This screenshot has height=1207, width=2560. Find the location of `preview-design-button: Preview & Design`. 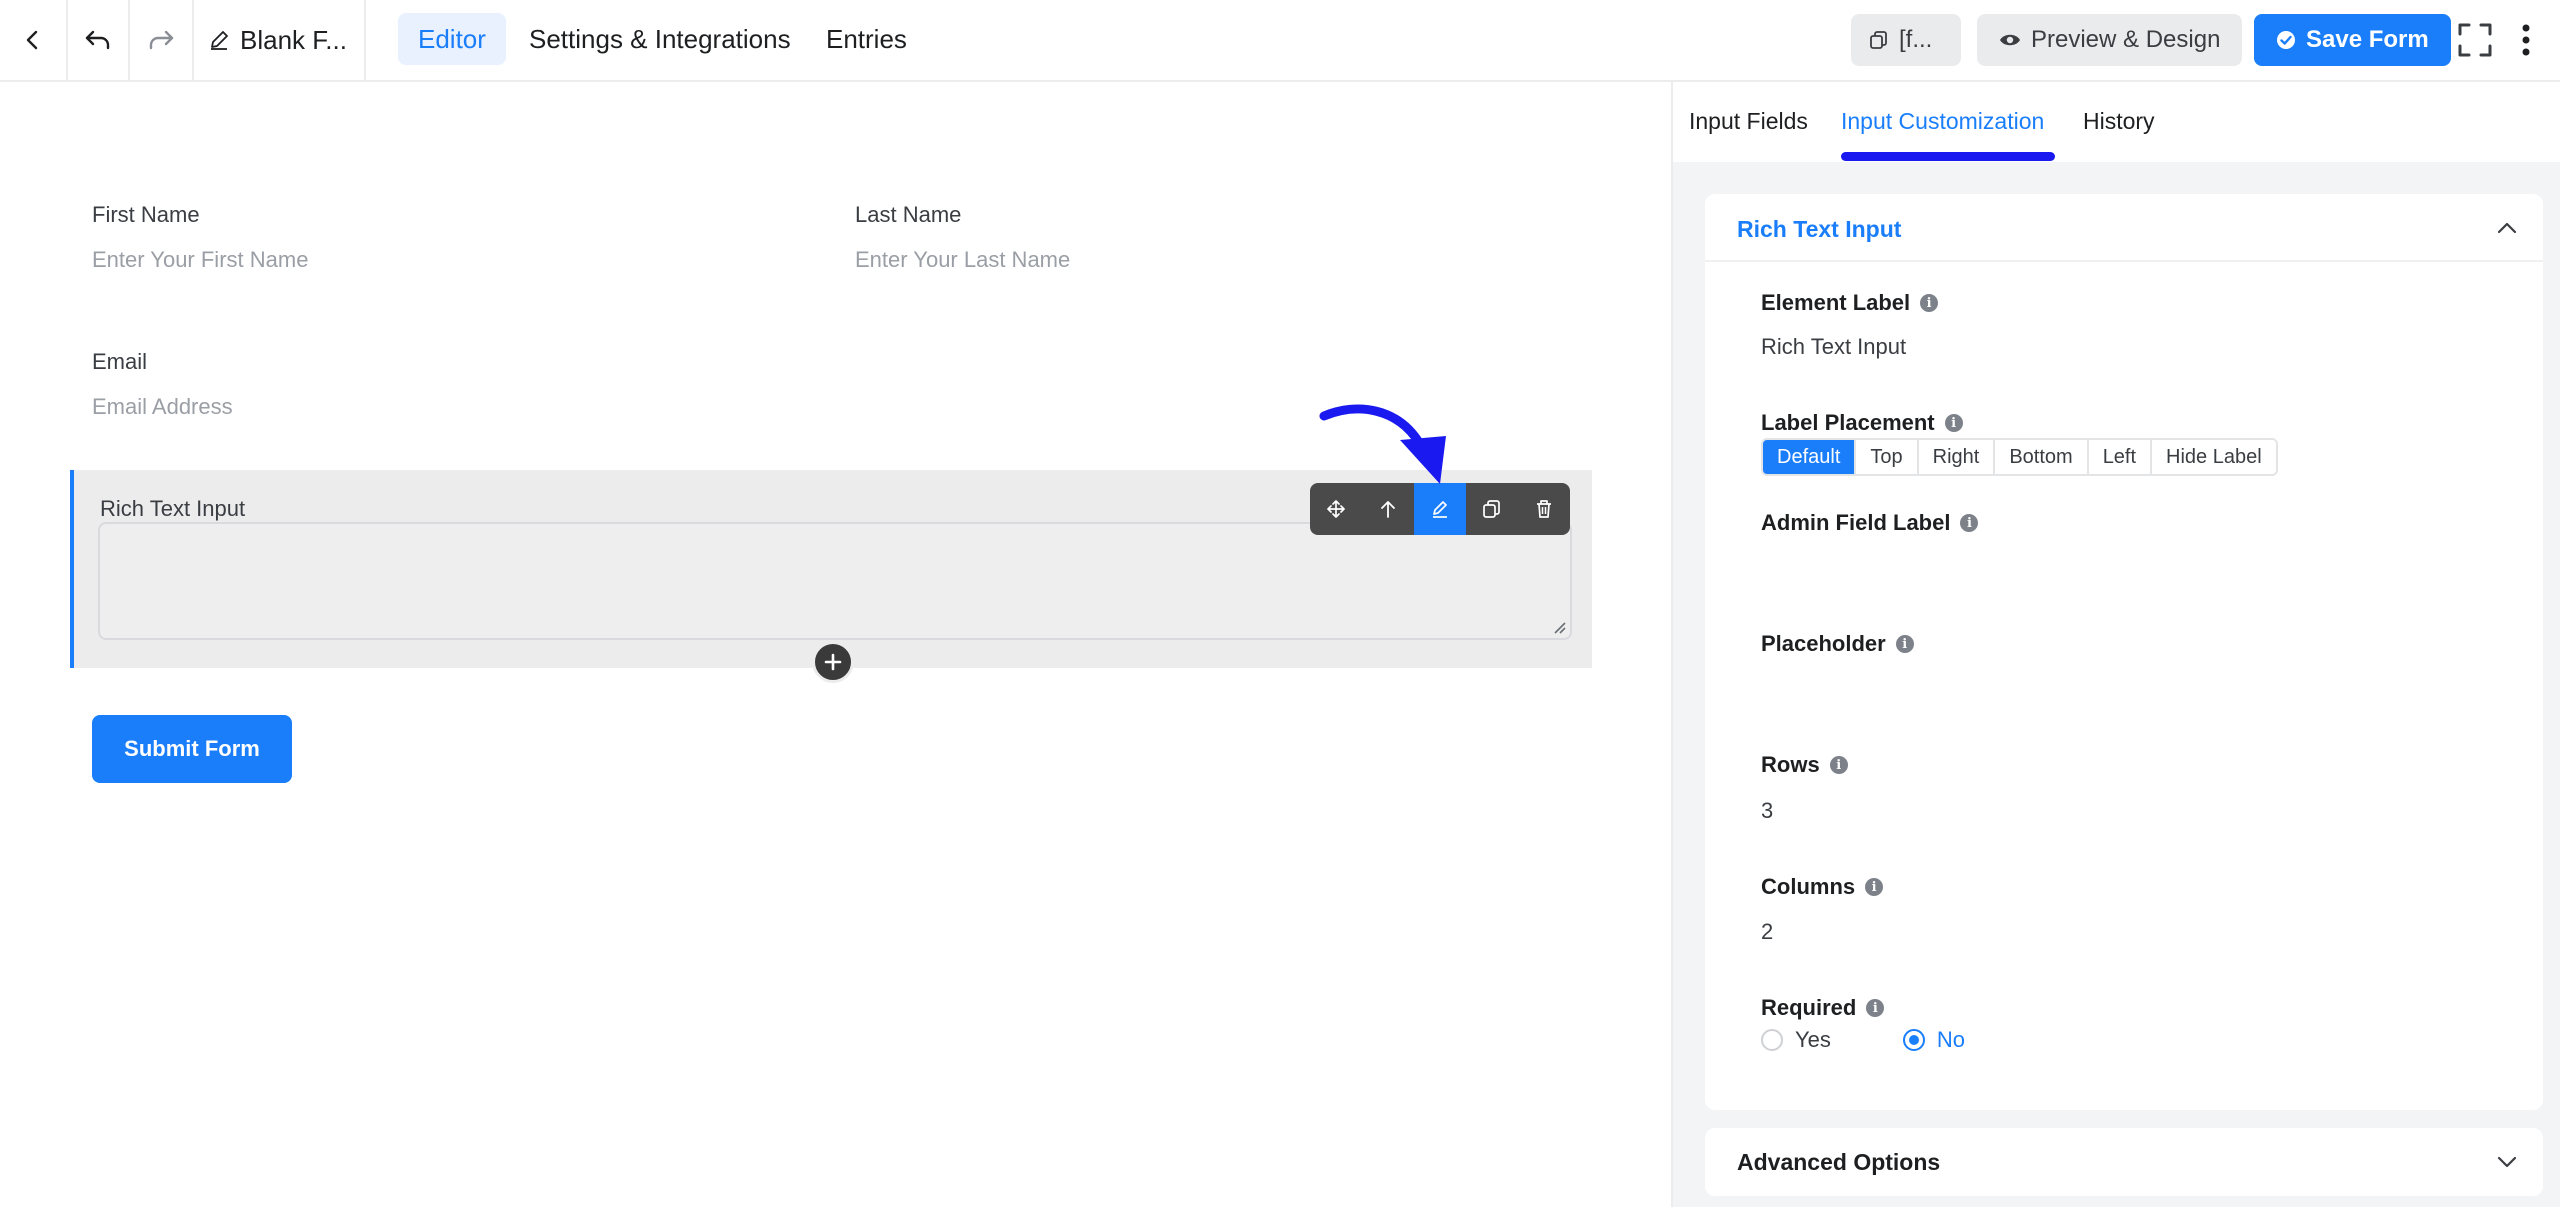

preview-design-button: Preview & Design is located at coordinates (2110, 40).